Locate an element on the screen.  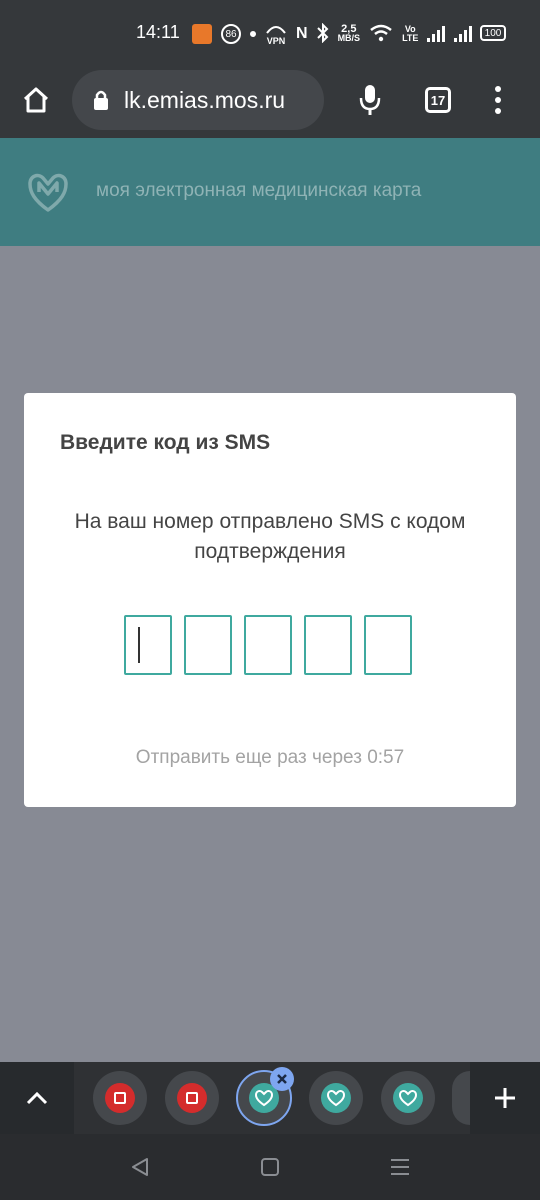
signal-1-icon is located at coordinates (436, 34).